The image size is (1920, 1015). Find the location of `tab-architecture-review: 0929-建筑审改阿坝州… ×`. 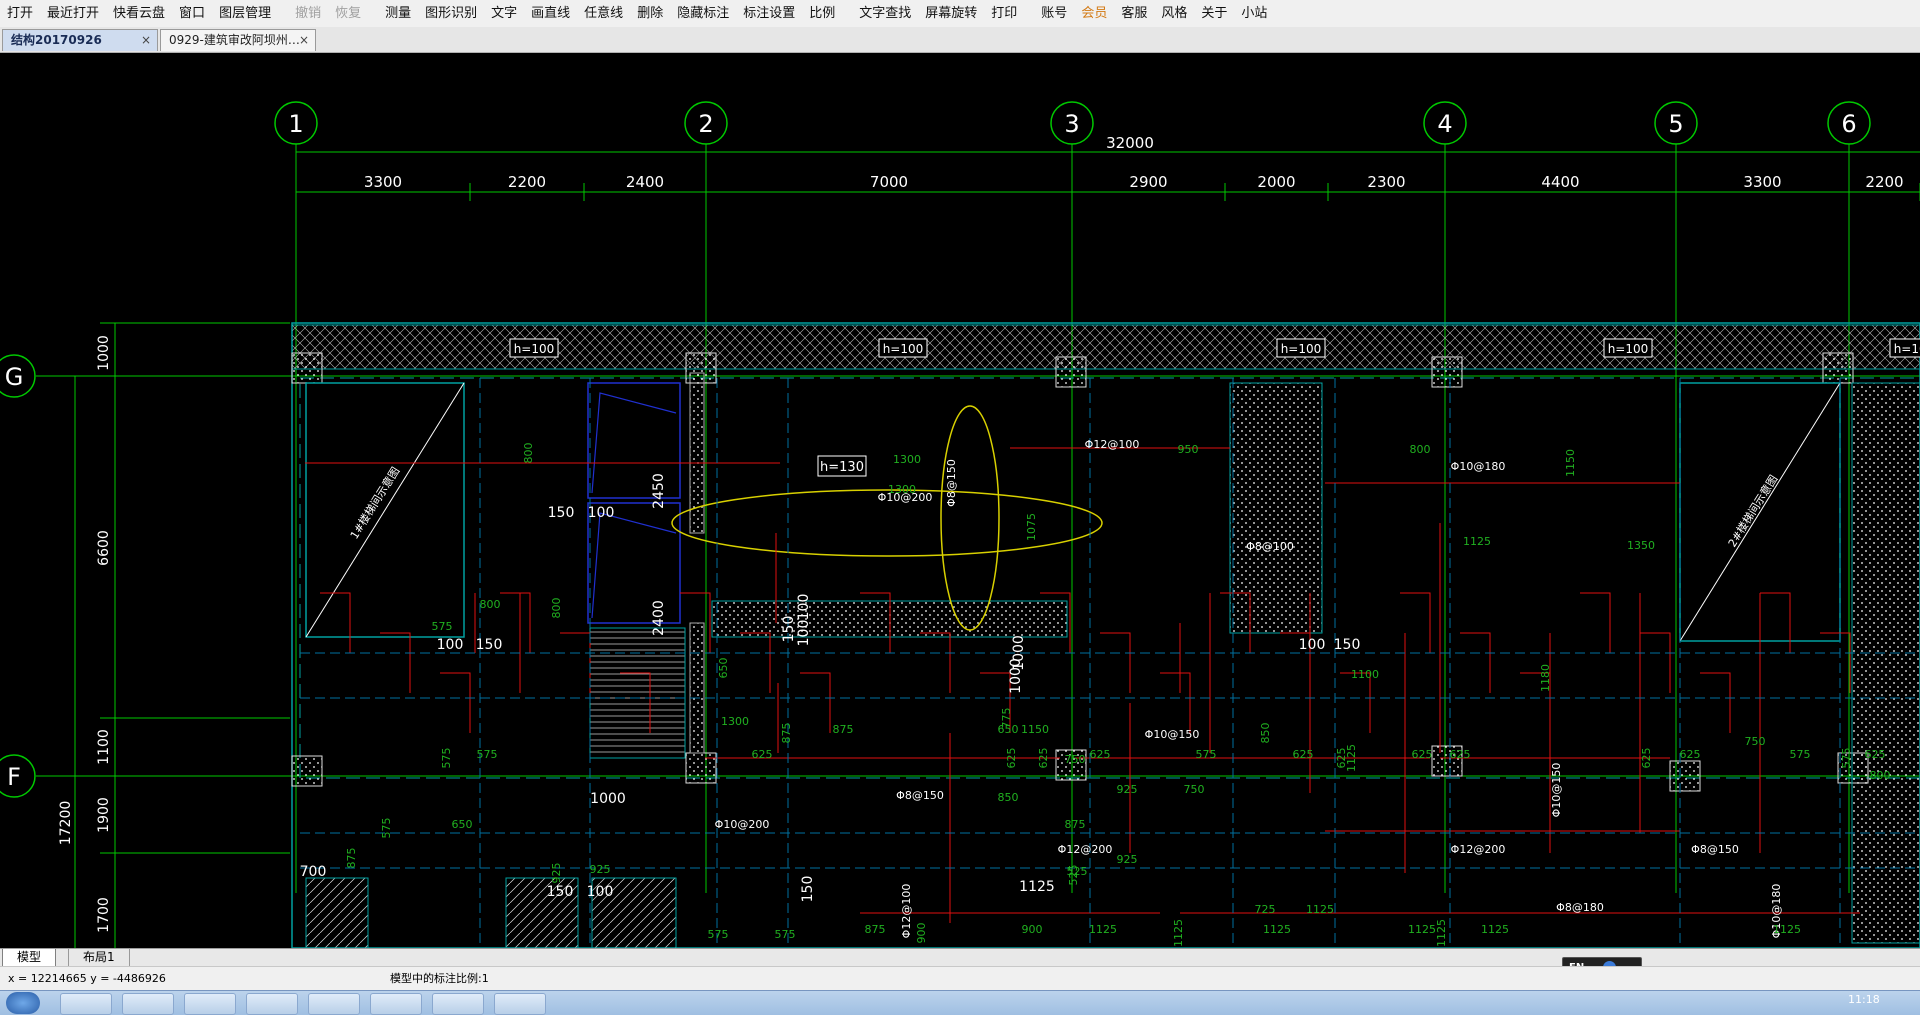

tab-architecture-review: 0929-建筑审改阿坝州… × is located at coordinates (238, 40).